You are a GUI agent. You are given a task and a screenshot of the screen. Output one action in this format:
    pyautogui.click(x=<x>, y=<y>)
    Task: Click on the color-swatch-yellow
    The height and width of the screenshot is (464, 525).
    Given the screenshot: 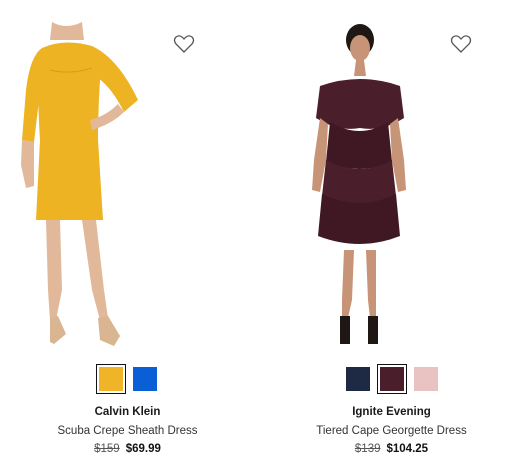 What is the action you would take?
    pyautogui.click(x=110, y=379)
    